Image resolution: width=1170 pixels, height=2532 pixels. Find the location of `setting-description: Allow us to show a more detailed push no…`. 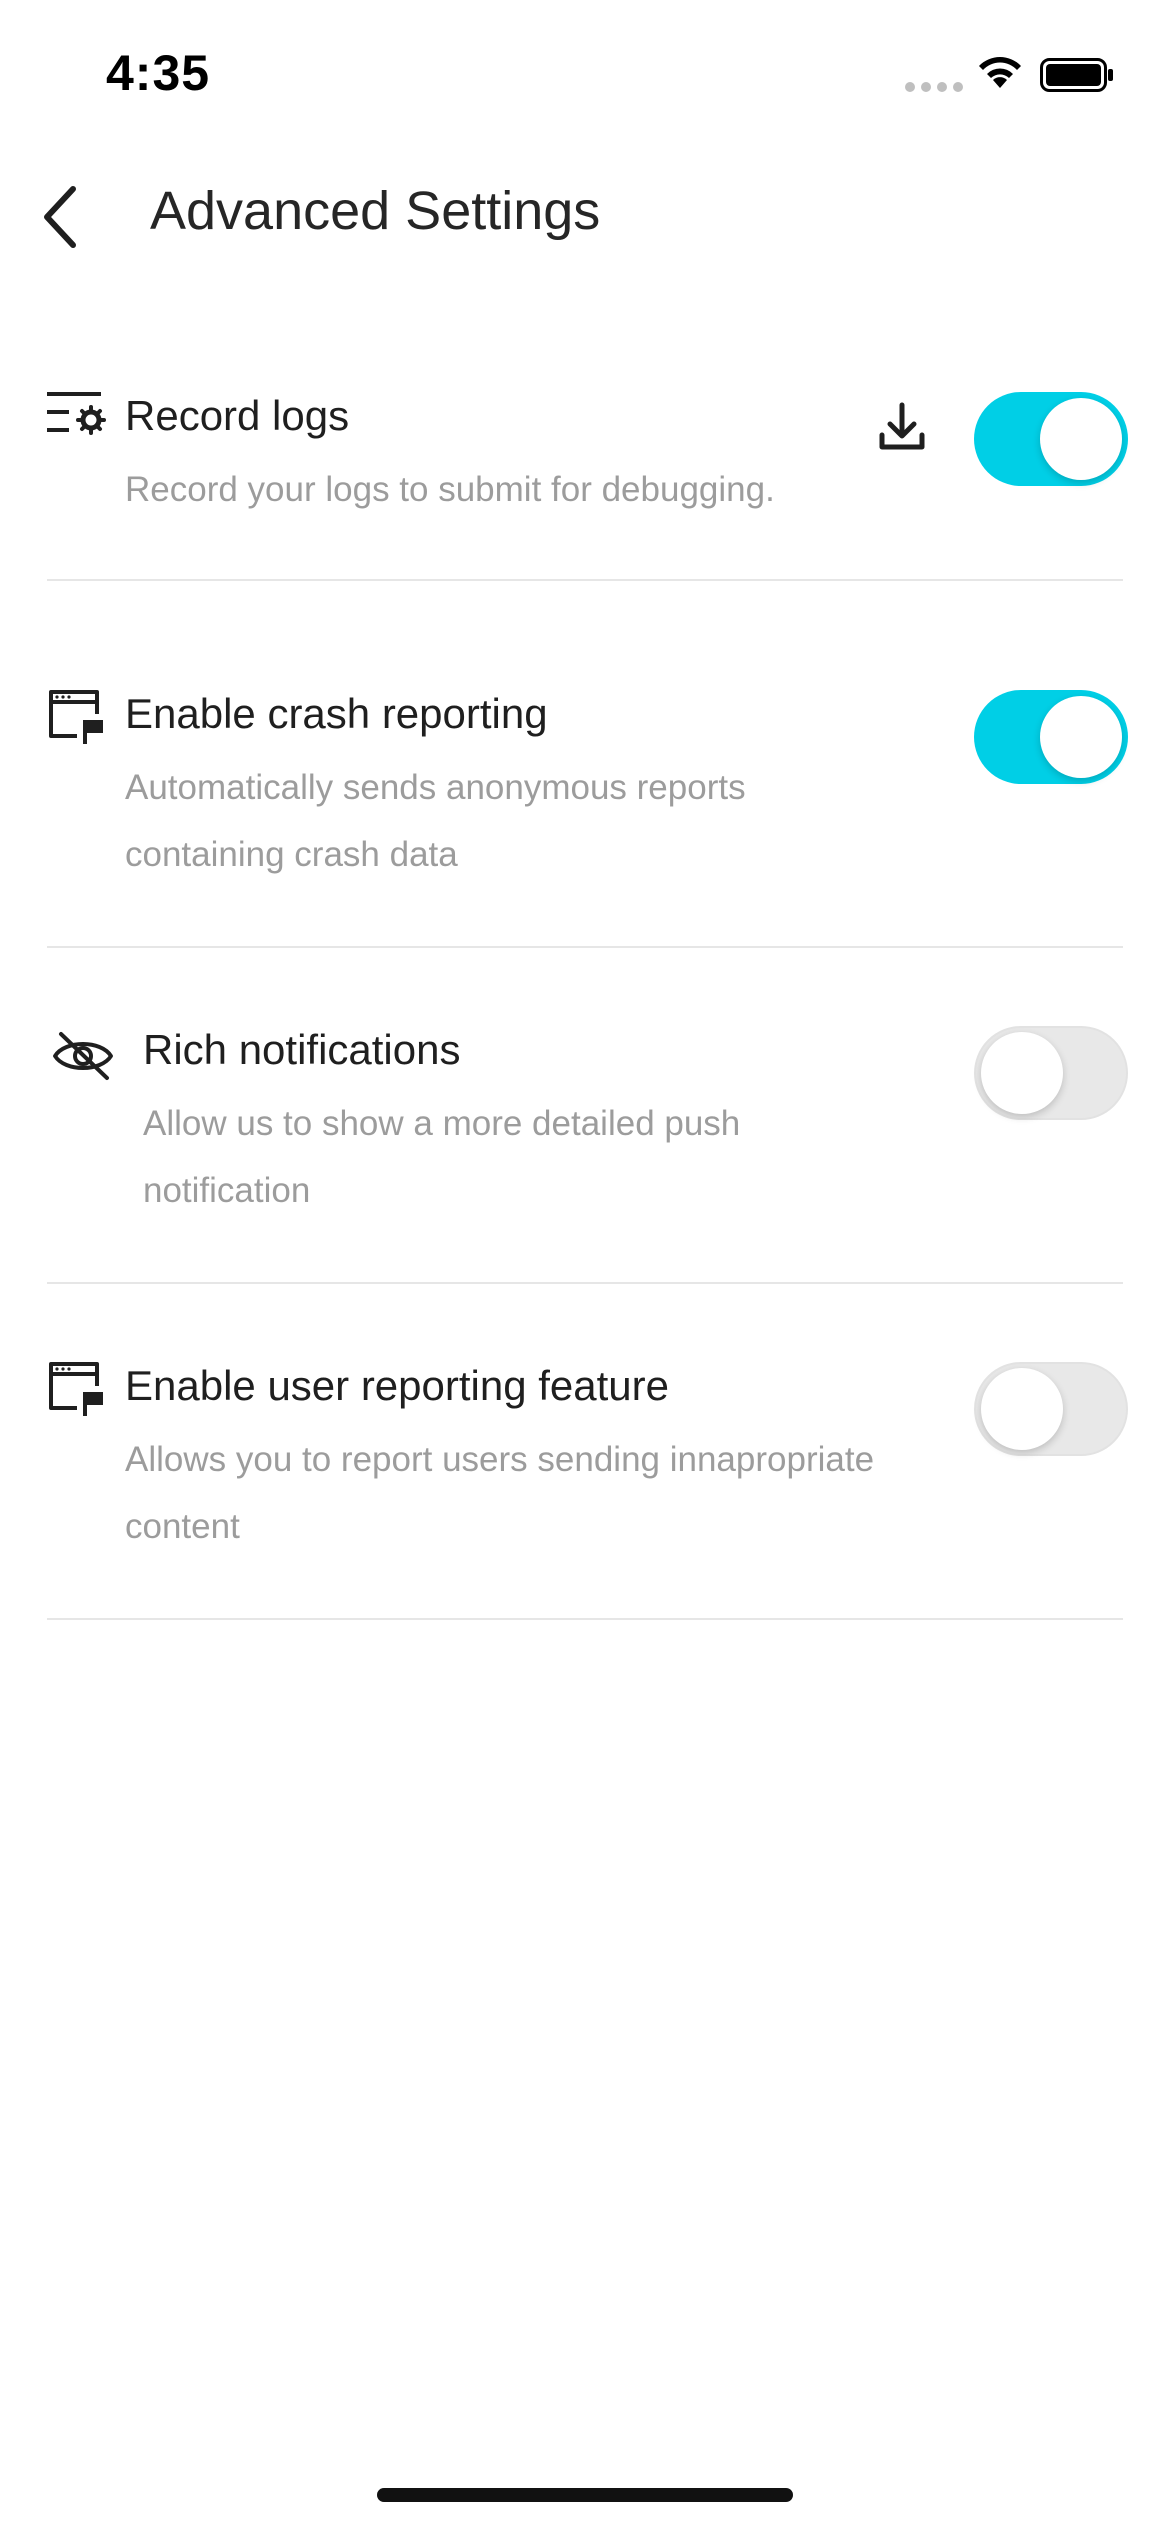

setting-description: Allow us to show a more detailed push no… is located at coordinates (442, 1157).